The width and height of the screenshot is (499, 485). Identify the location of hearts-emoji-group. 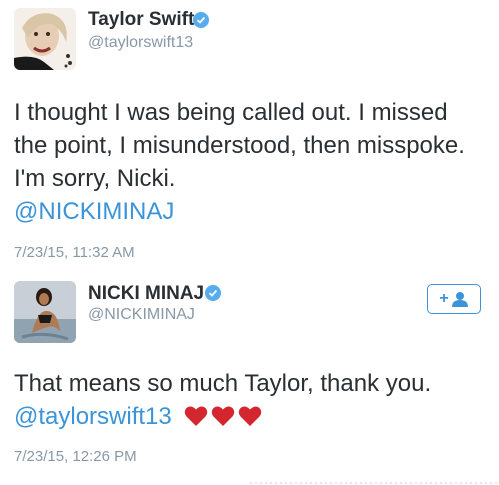
(223, 416).